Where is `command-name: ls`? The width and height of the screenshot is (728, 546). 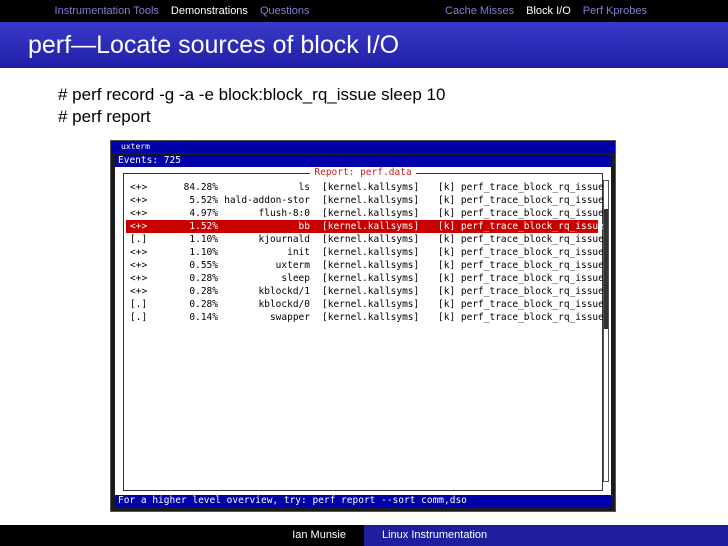 command-name: ls is located at coordinates (304, 187).